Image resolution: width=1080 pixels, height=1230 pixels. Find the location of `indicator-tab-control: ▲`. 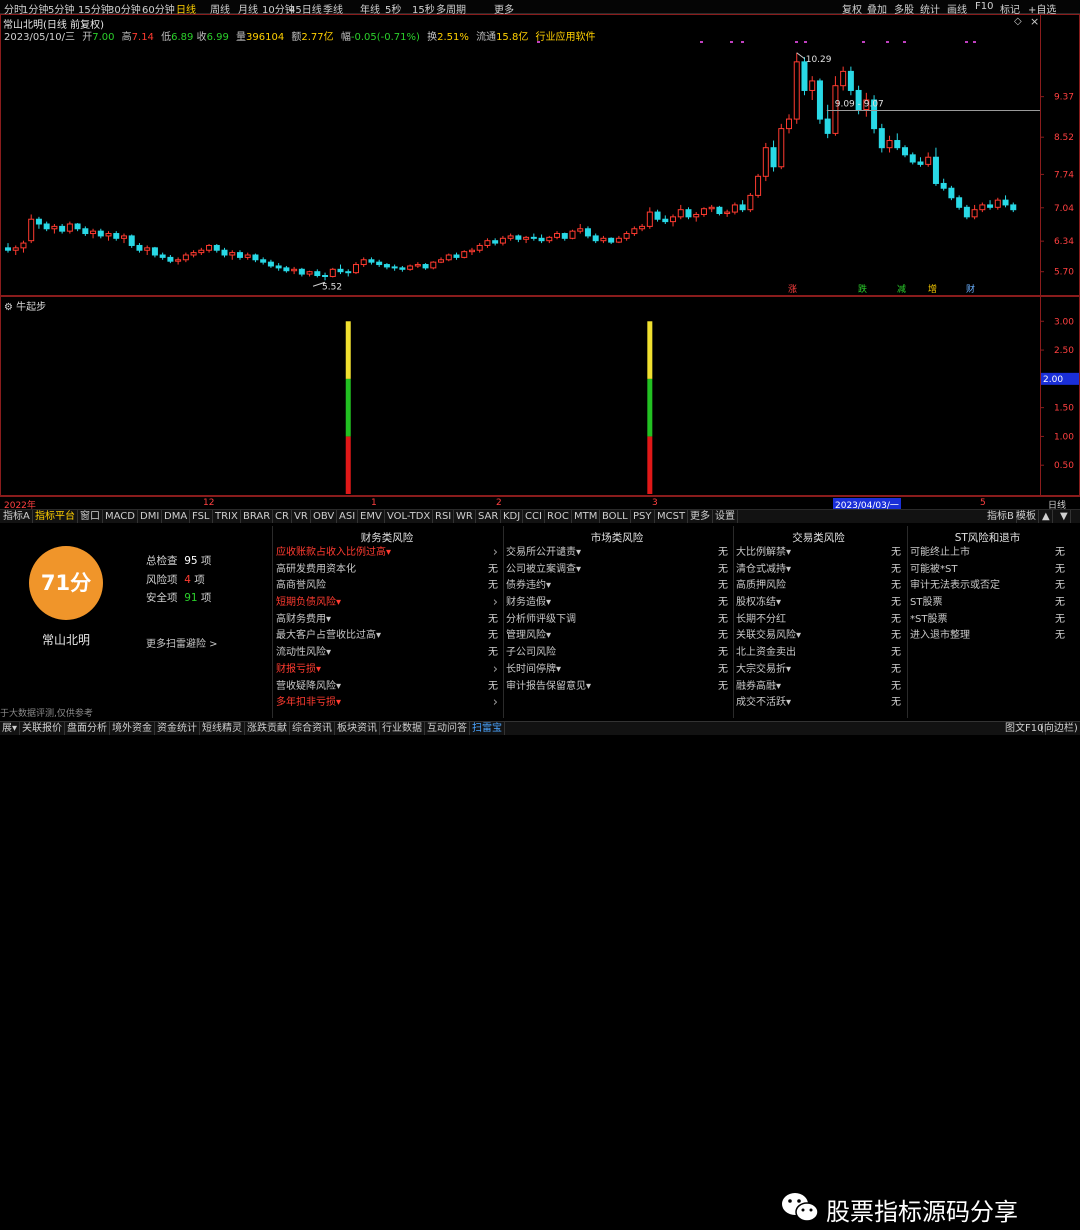

indicator-tab-control: ▲ is located at coordinates (1046, 516).